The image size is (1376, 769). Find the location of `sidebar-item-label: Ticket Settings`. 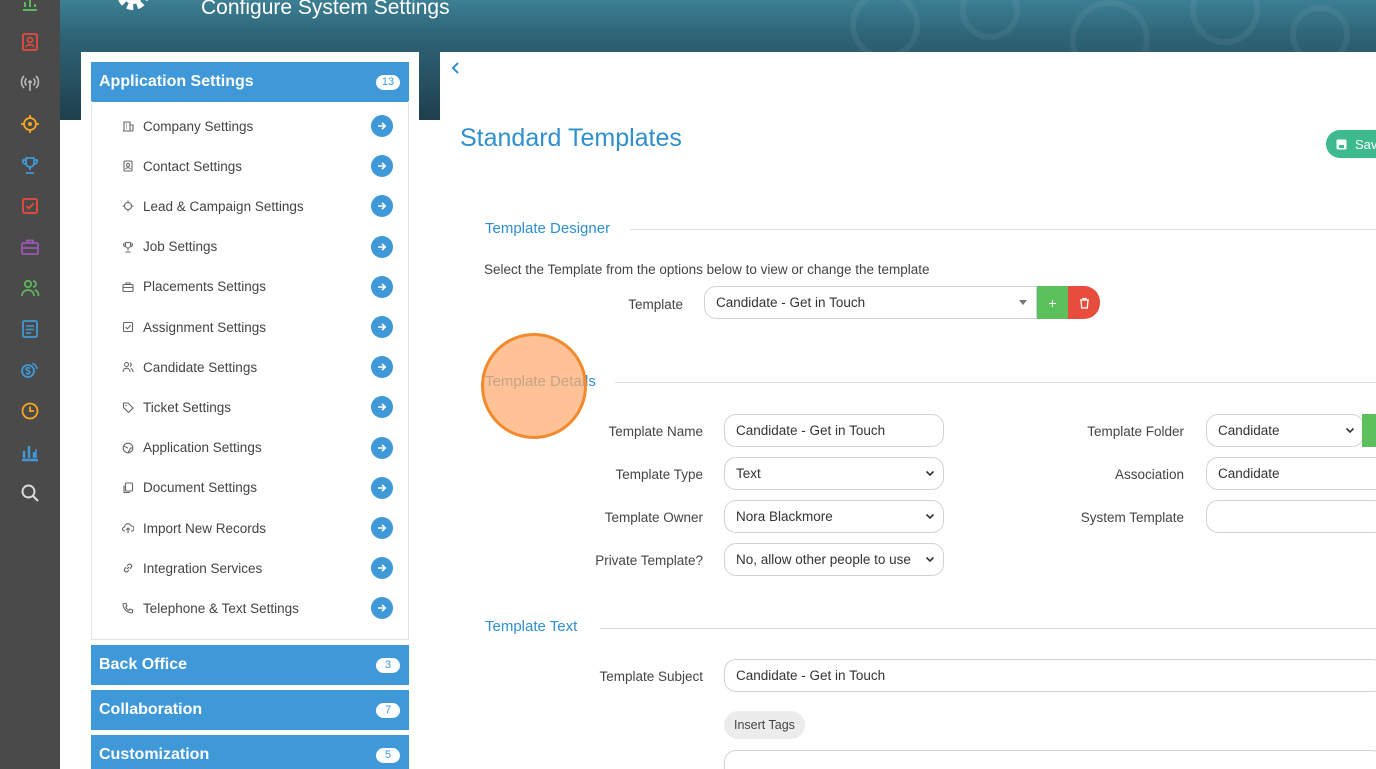

sidebar-item-label: Ticket Settings is located at coordinates (187, 407).